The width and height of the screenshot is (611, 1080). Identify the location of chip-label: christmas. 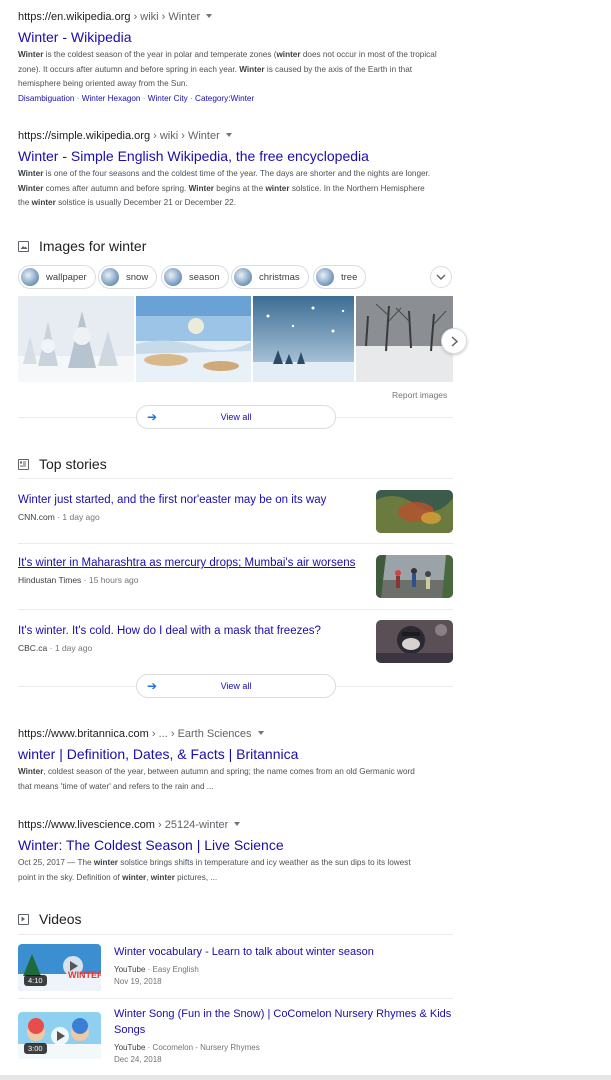
(279, 277).